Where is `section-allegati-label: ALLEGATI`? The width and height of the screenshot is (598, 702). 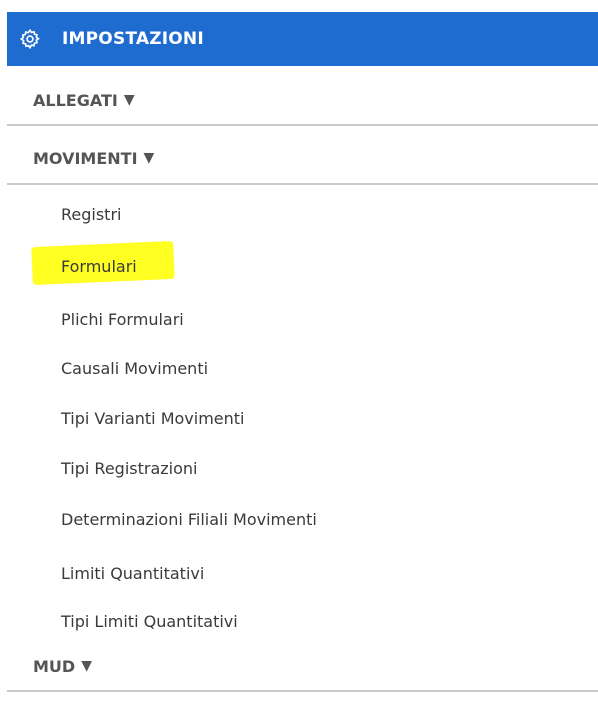
section-allegati-label: ALLEGATI is located at coordinates (75, 100).